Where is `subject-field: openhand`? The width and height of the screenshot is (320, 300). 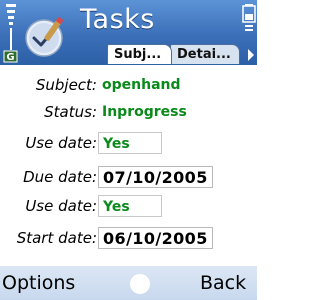 subject-field: openhand is located at coordinates (141, 85).